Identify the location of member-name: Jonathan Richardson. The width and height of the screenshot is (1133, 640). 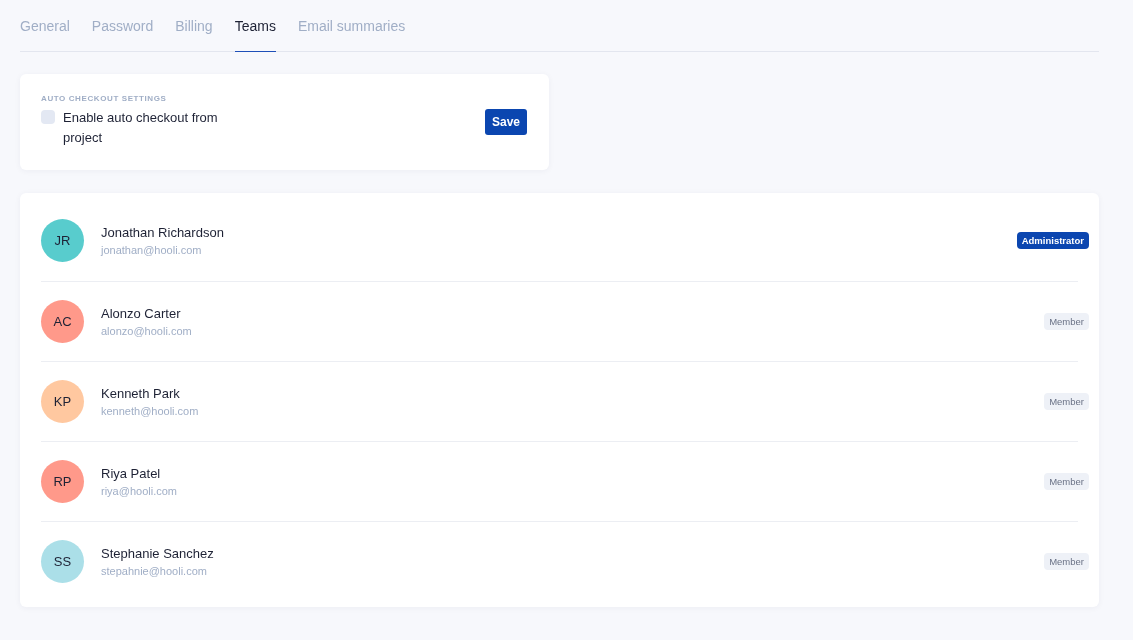
(163, 232).